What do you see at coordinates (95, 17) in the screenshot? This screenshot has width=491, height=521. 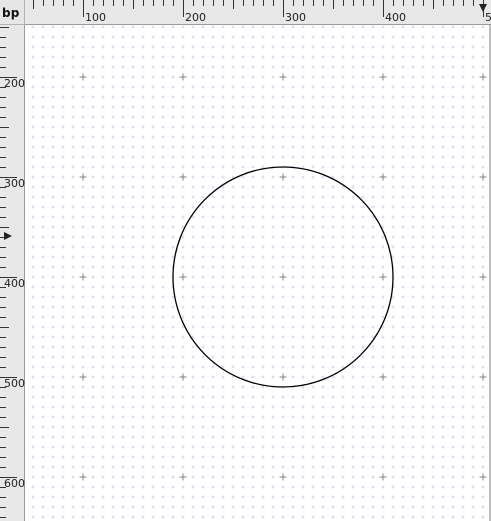 I see `horizontal-ruler-label: 100` at bounding box center [95, 17].